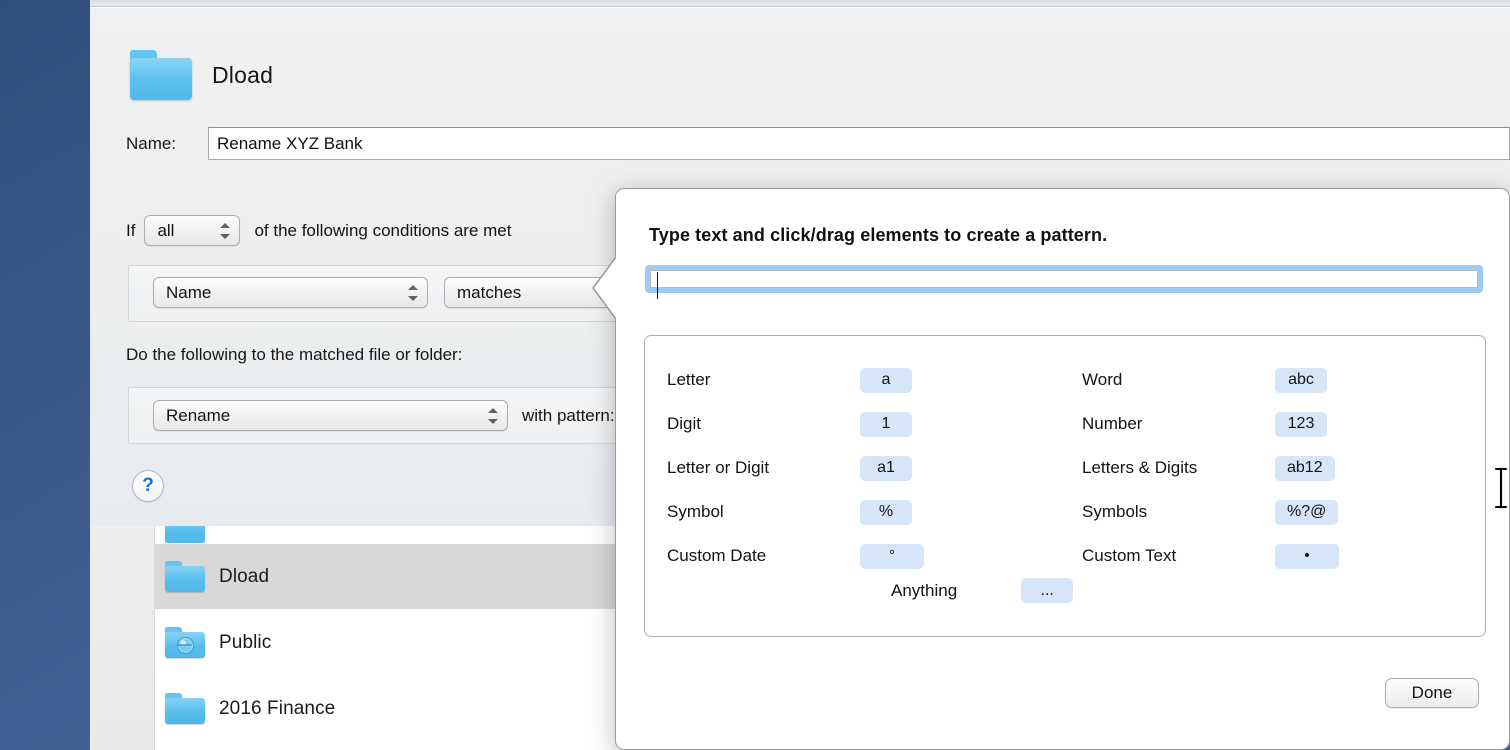  I want to click on token-chip-cell: %?@, so click(1377, 512).